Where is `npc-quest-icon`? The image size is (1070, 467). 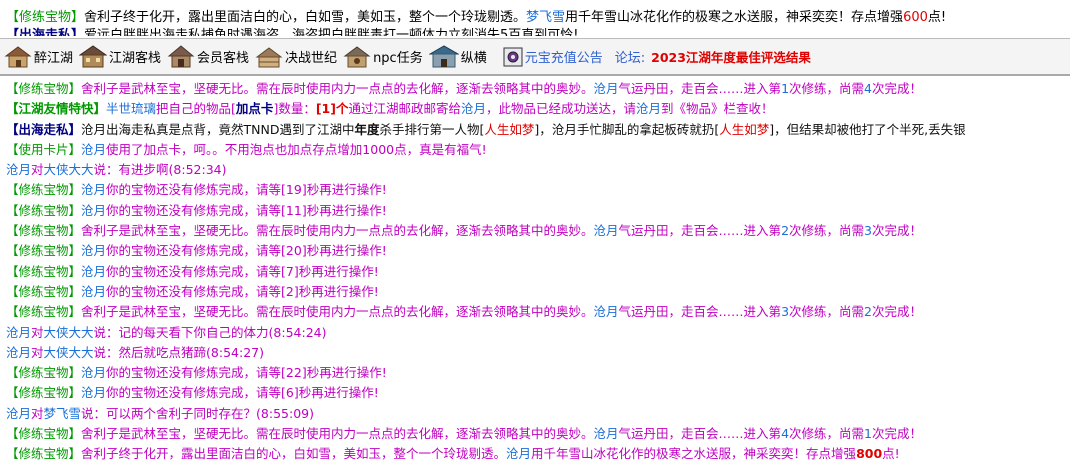 npc-quest-icon is located at coordinates (357, 56).